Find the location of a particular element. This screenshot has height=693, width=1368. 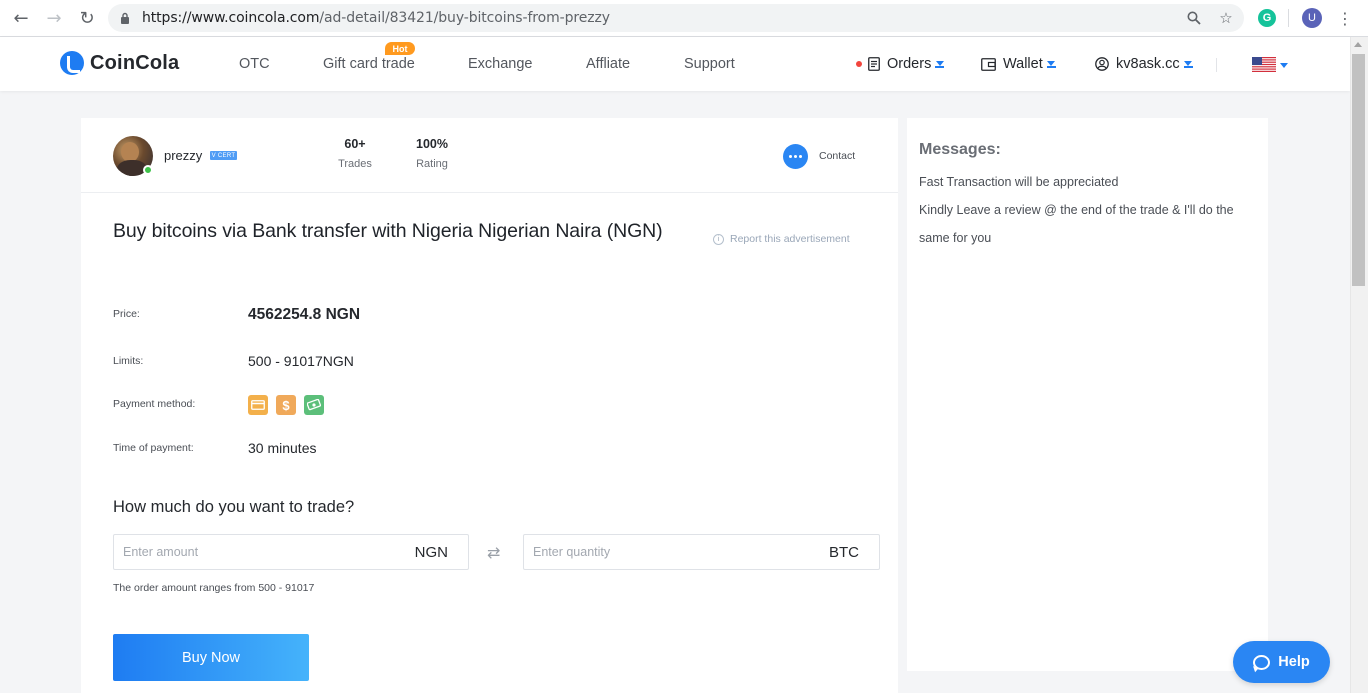

nav-gift-card-trade: Gift card trade is located at coordinates (369, 64).